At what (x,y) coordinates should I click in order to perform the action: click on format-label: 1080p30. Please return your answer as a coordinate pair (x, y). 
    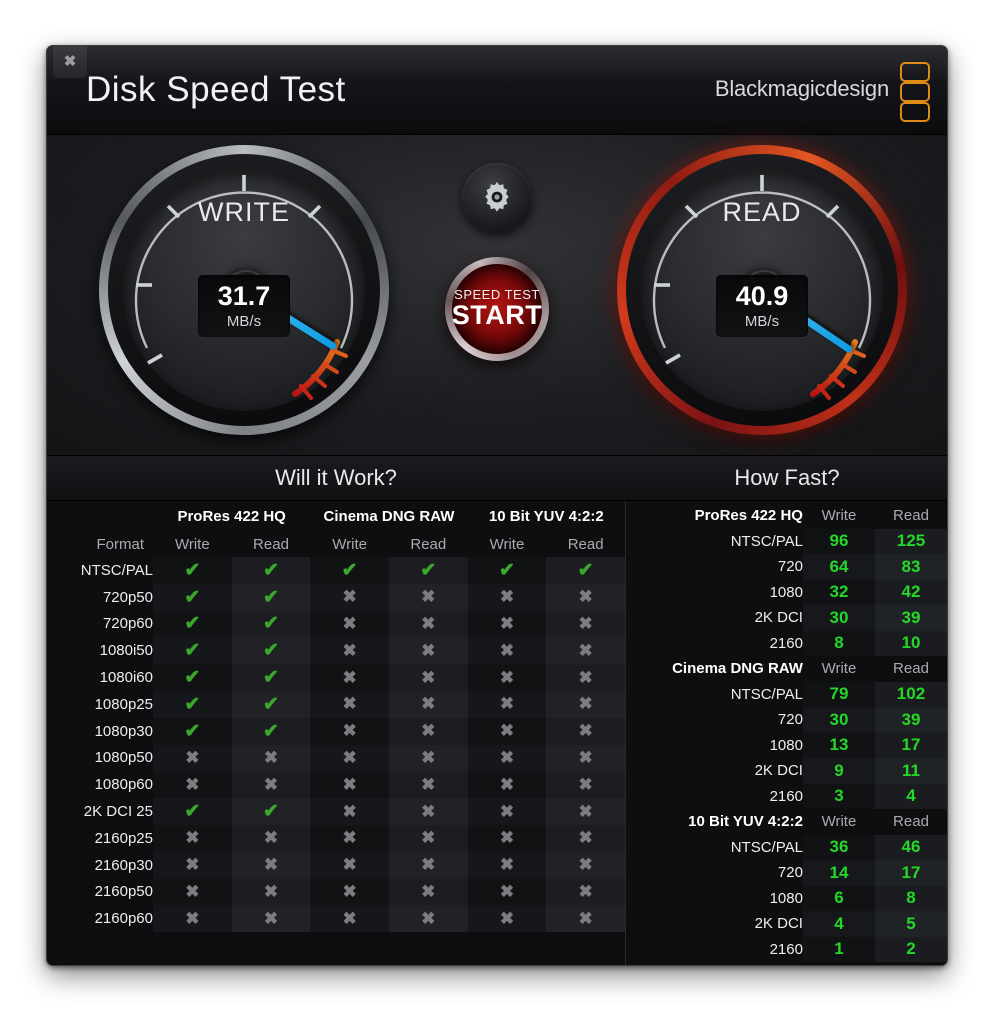
    Looking at the image, I should click on (123, 731).